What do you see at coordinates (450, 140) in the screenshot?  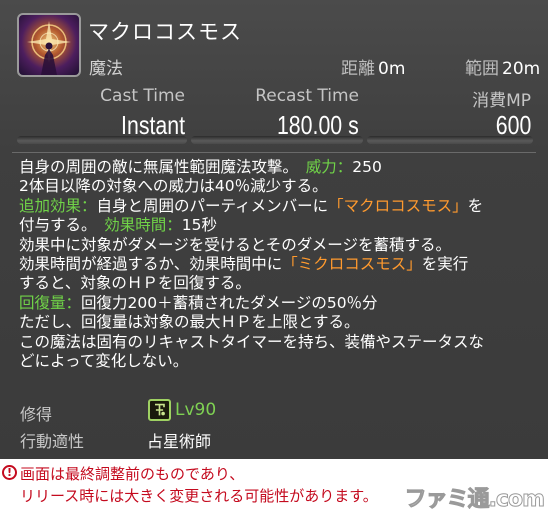 I see `mp-cost-bar` at bounding box center [450, 140].